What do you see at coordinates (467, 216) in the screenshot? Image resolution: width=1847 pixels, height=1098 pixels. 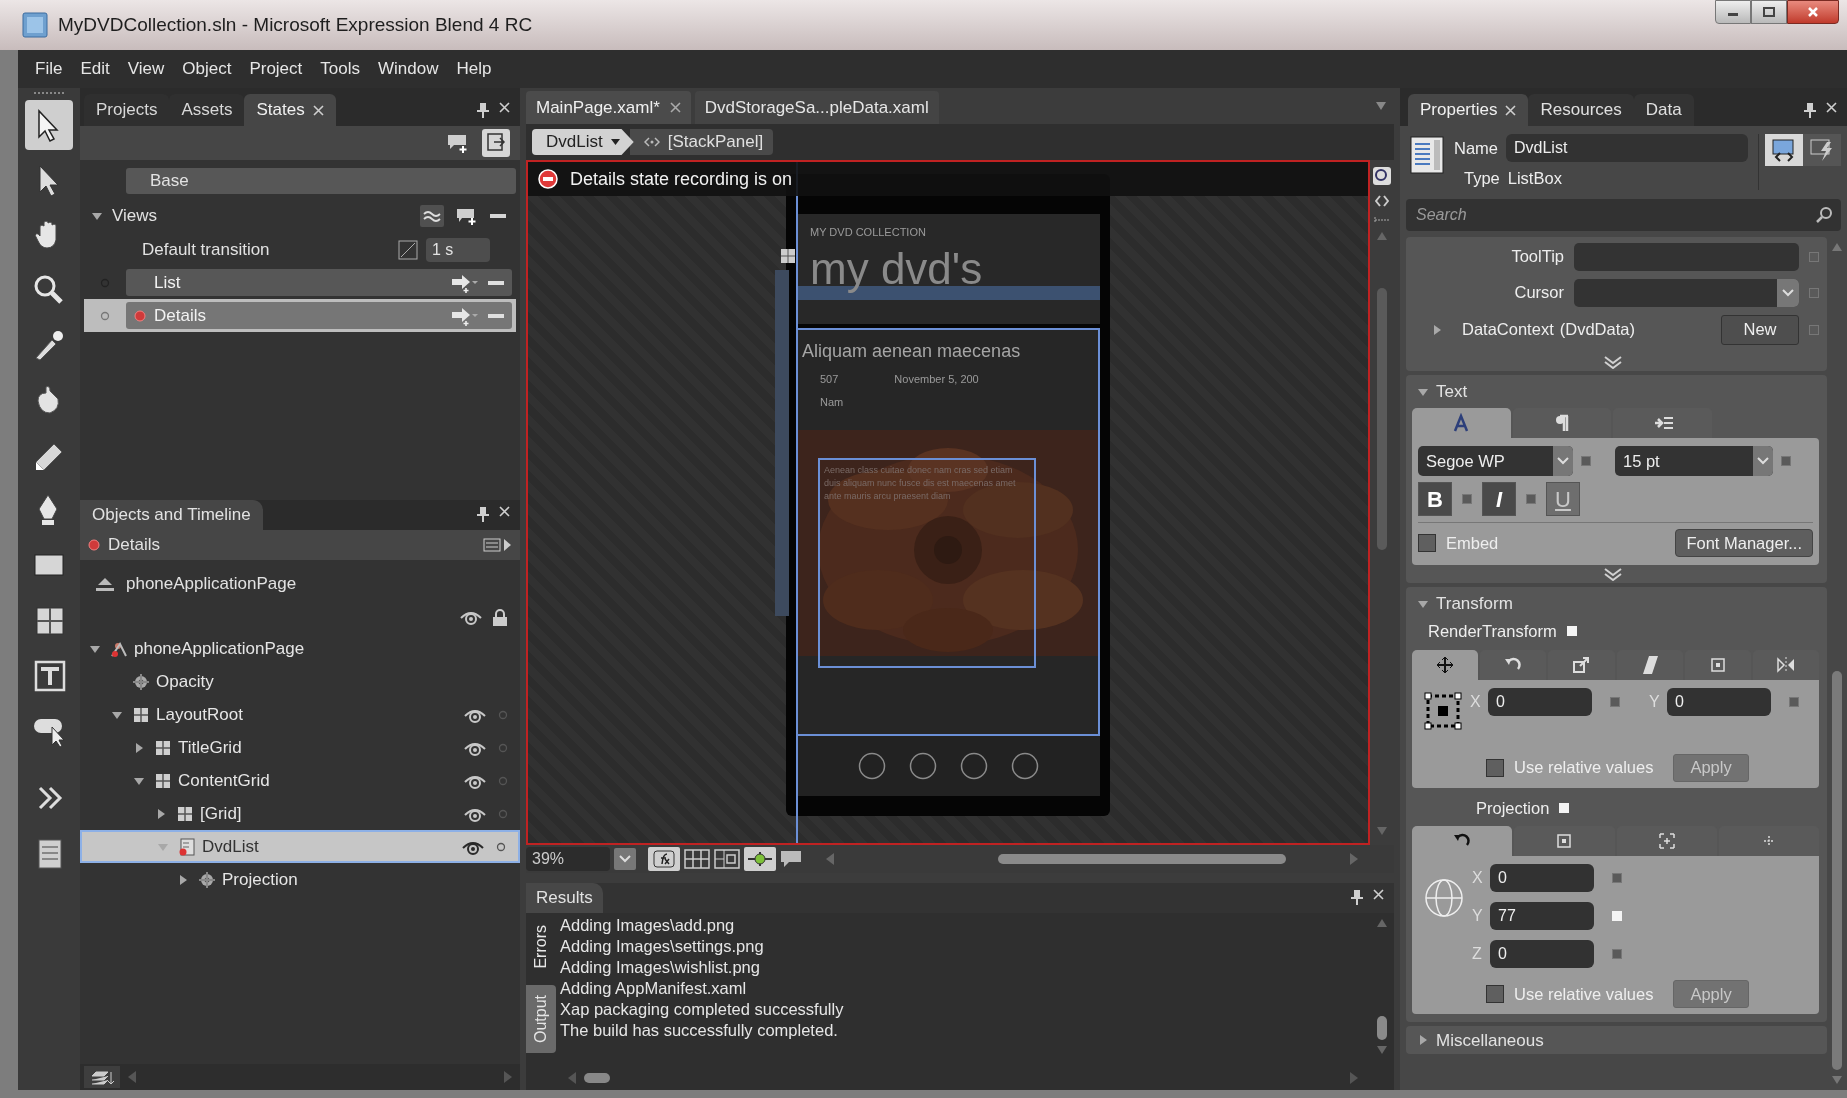 I see `add-state-icon` at bounding box center [467, 216].